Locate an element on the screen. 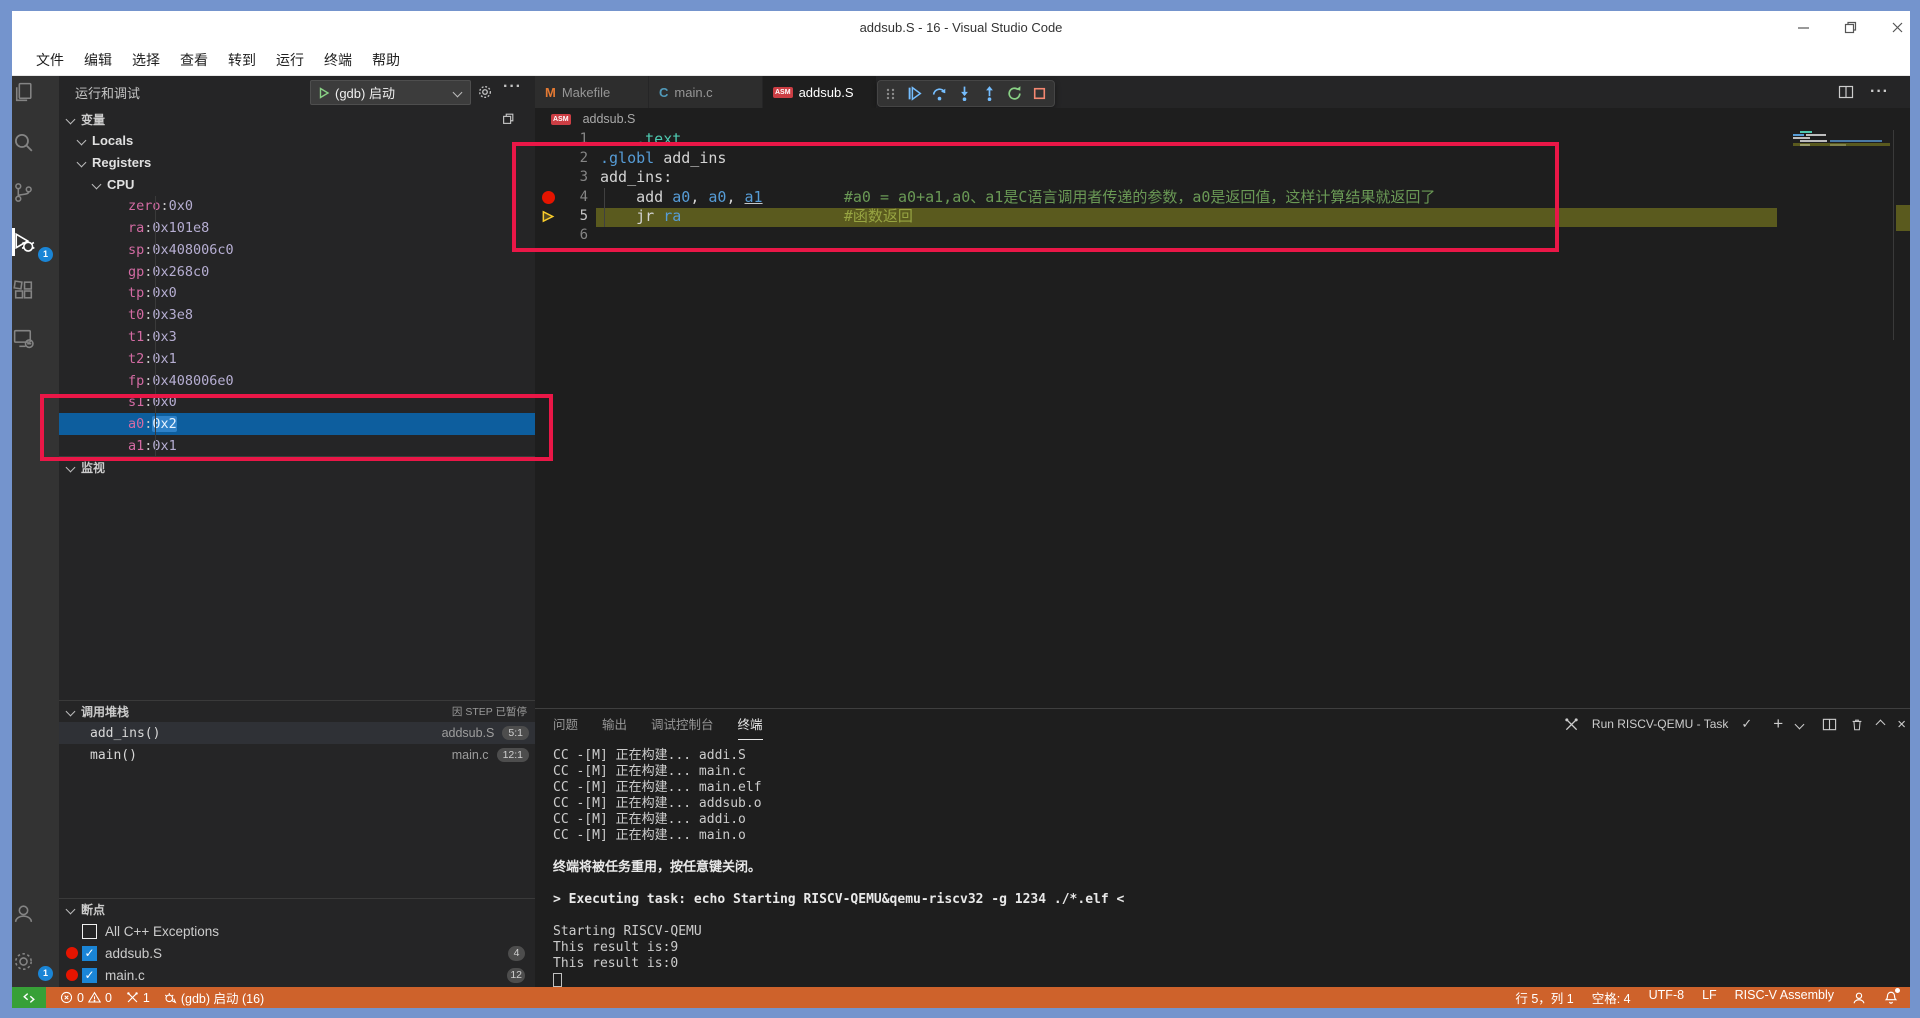 Image resolution: width=1920 pixels, height=1018 pixels. variables-header: 变量 is located at coordinates (297, 119).